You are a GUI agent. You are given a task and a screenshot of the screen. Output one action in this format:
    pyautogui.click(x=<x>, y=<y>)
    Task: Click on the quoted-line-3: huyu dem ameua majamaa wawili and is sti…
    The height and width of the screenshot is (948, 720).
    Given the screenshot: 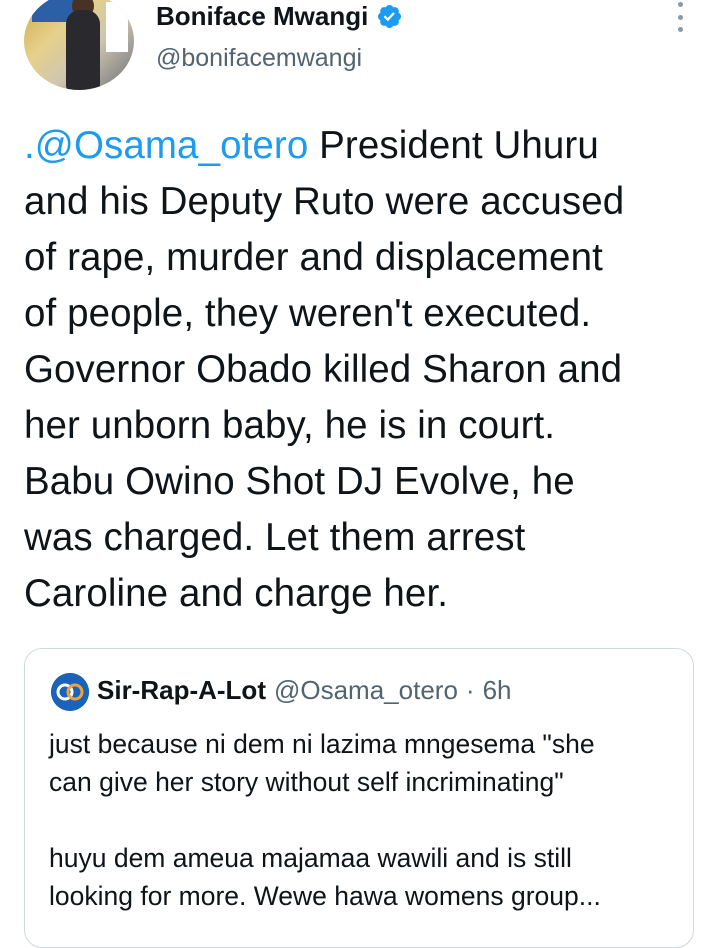 What is the action you would take?
    pyautogui.click(x=310, y=858)
    